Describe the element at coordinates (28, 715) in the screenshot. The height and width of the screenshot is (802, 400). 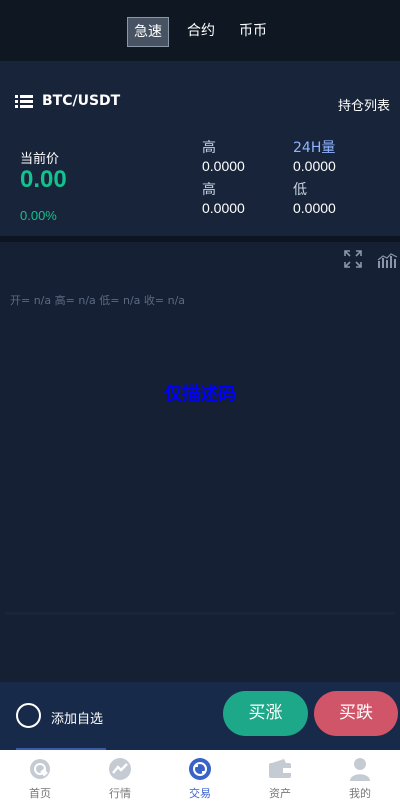
I see `favorite-radio` at that location.